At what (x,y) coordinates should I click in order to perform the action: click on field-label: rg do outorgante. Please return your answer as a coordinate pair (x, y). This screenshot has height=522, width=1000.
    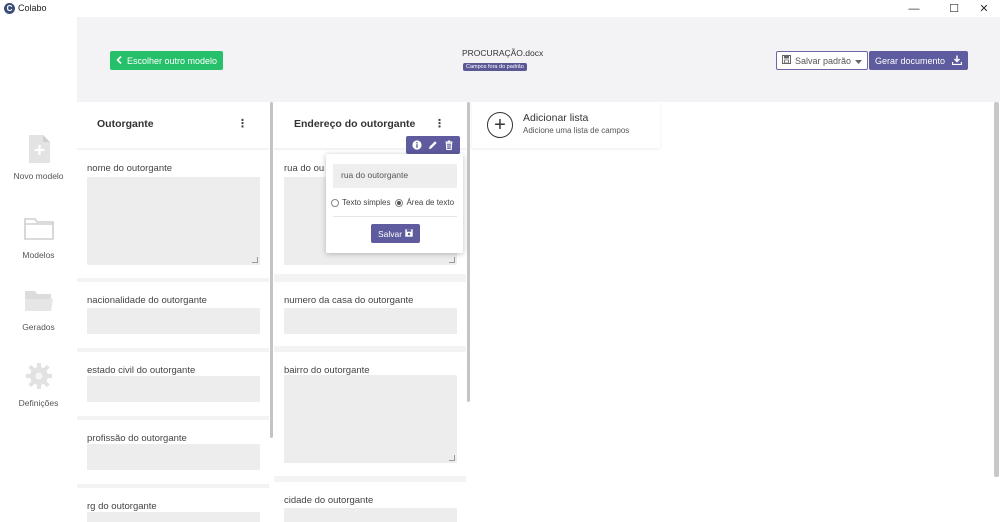
    Looking at the image, I should click on (122, 506).